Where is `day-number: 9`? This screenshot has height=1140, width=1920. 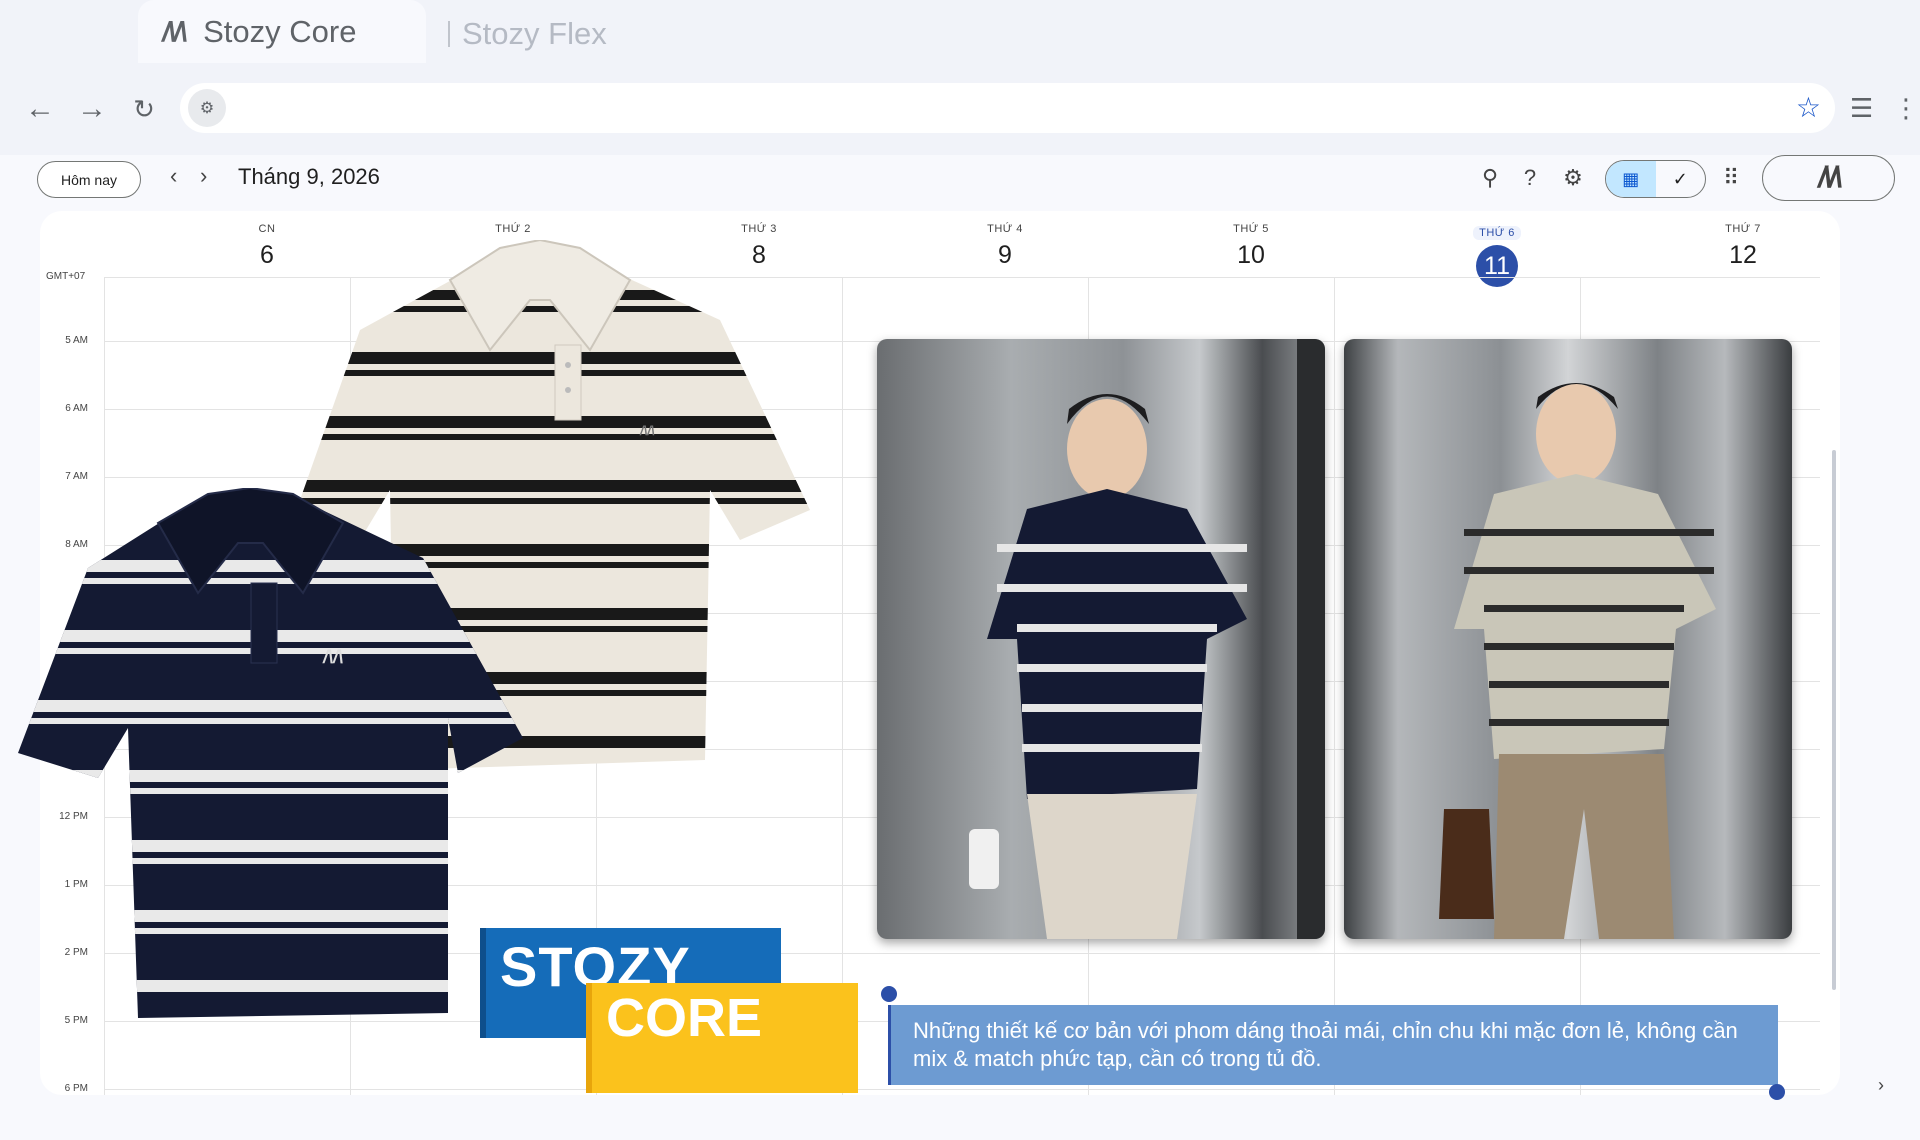 day-number: 9 is located at coordinates (1005, 255).